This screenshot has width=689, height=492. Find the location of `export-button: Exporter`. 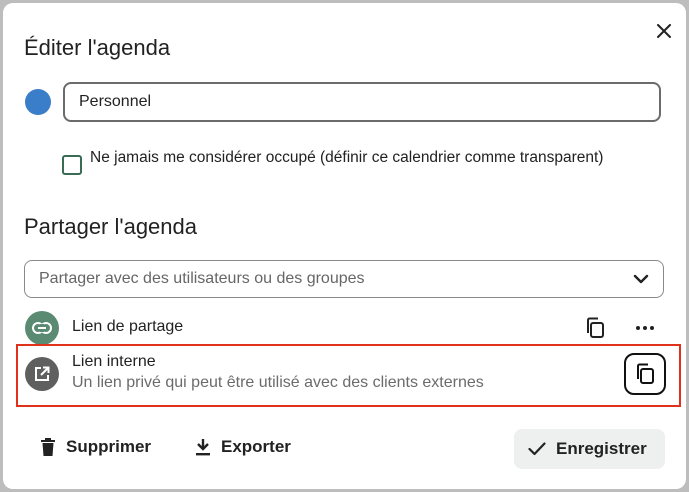

export-button: Exporter is located at coordinates (243, 447).